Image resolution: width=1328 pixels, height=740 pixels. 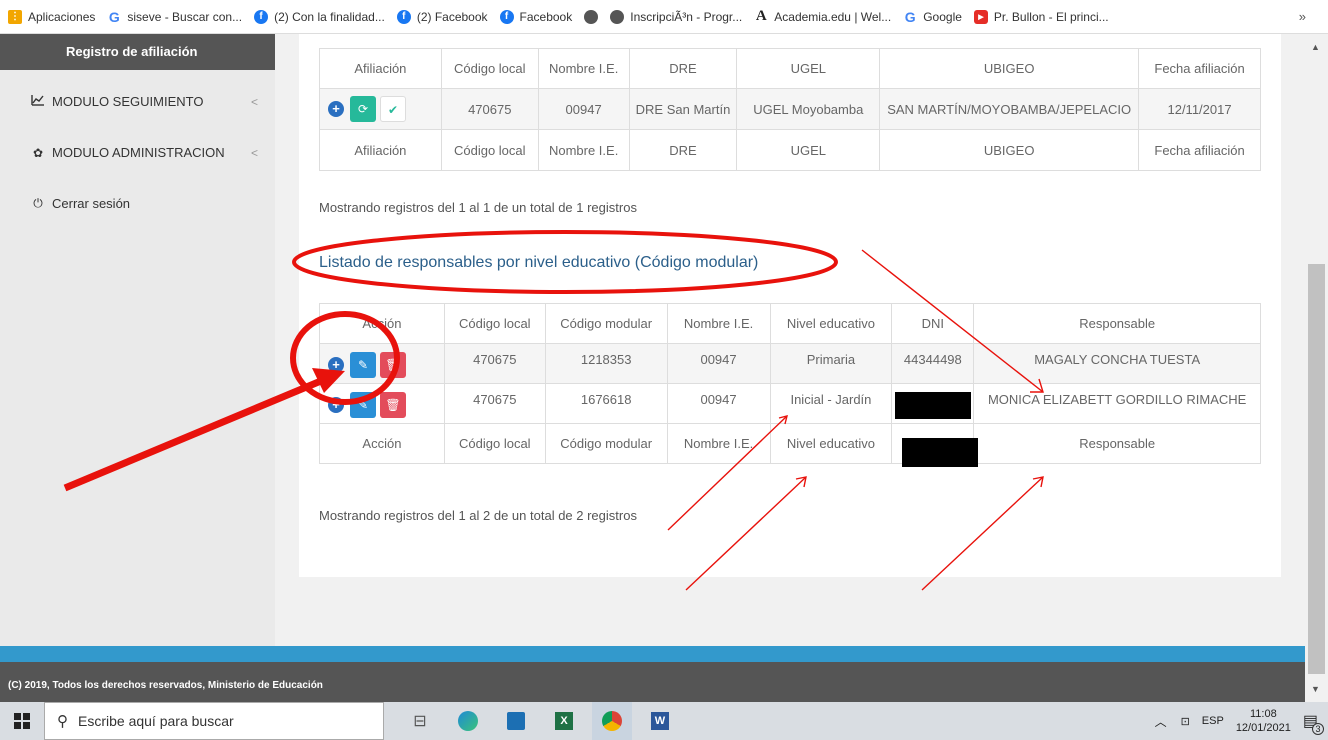 I want to click on vertical-scrollbar: ▲ ▼, so click(x=1316, y=368).